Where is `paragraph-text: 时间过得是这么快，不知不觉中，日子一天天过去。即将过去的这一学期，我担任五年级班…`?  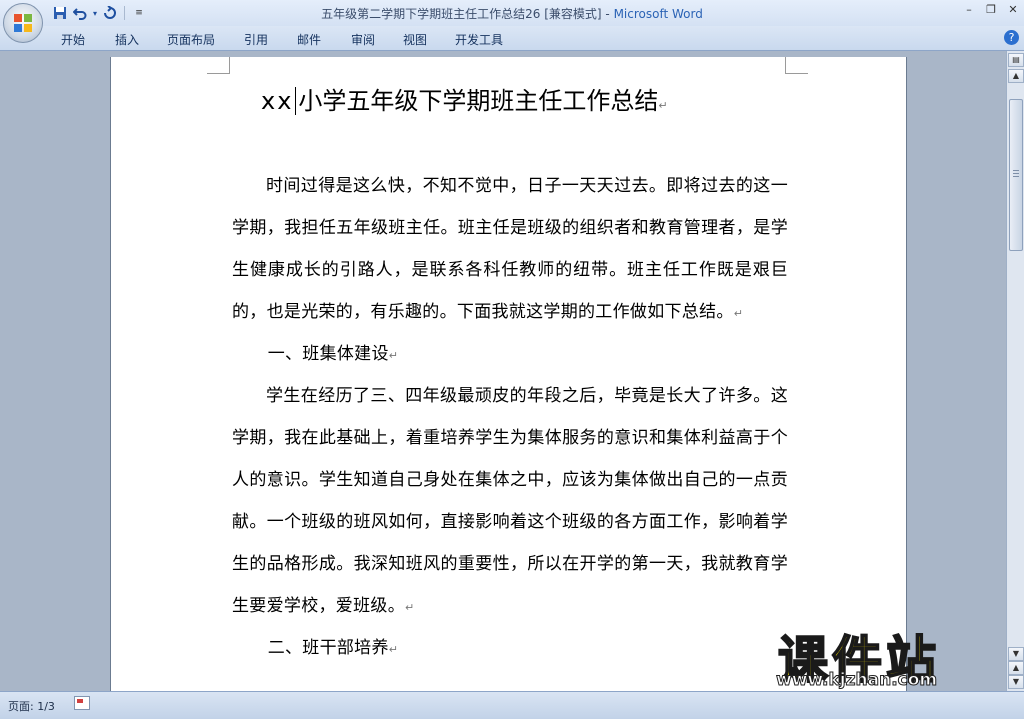 paragraph-text: 时间过得是这么快，不知不觉中，日子一天天过去。即将过去的这一学期，我担任五年级班… is located at coordinates (510, 249).